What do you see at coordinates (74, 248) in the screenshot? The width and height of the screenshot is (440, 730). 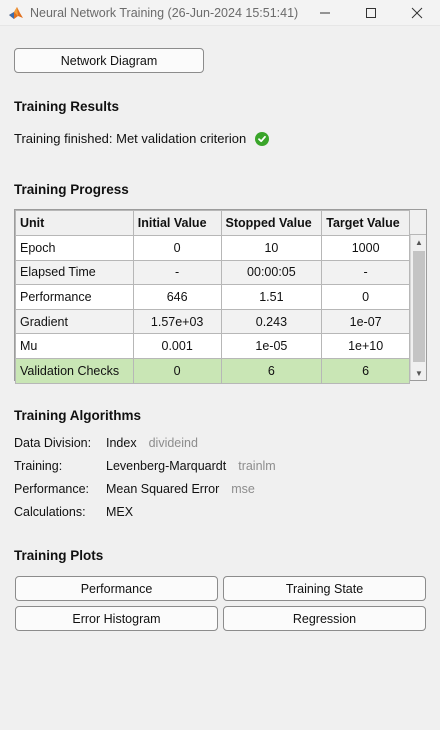 I see `table-cell: Epoch` at bounding box center [74, 248].